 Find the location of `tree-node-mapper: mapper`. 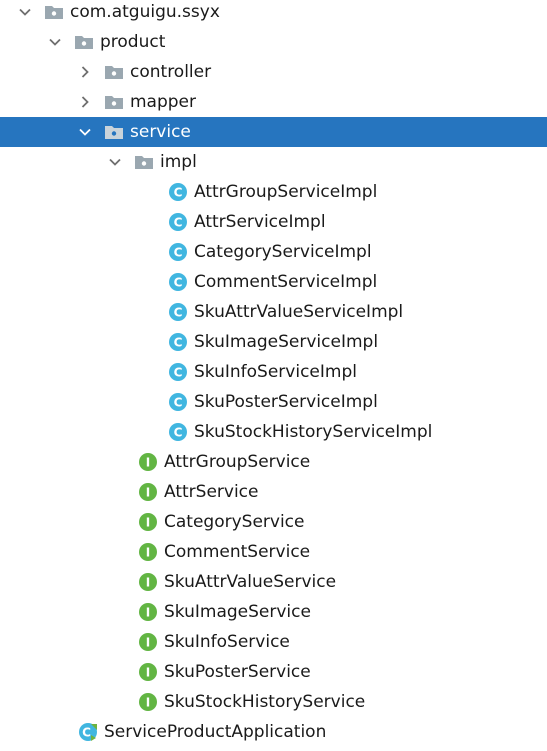

tree-node-mapper: mapper is located at coordinates (273, 102).